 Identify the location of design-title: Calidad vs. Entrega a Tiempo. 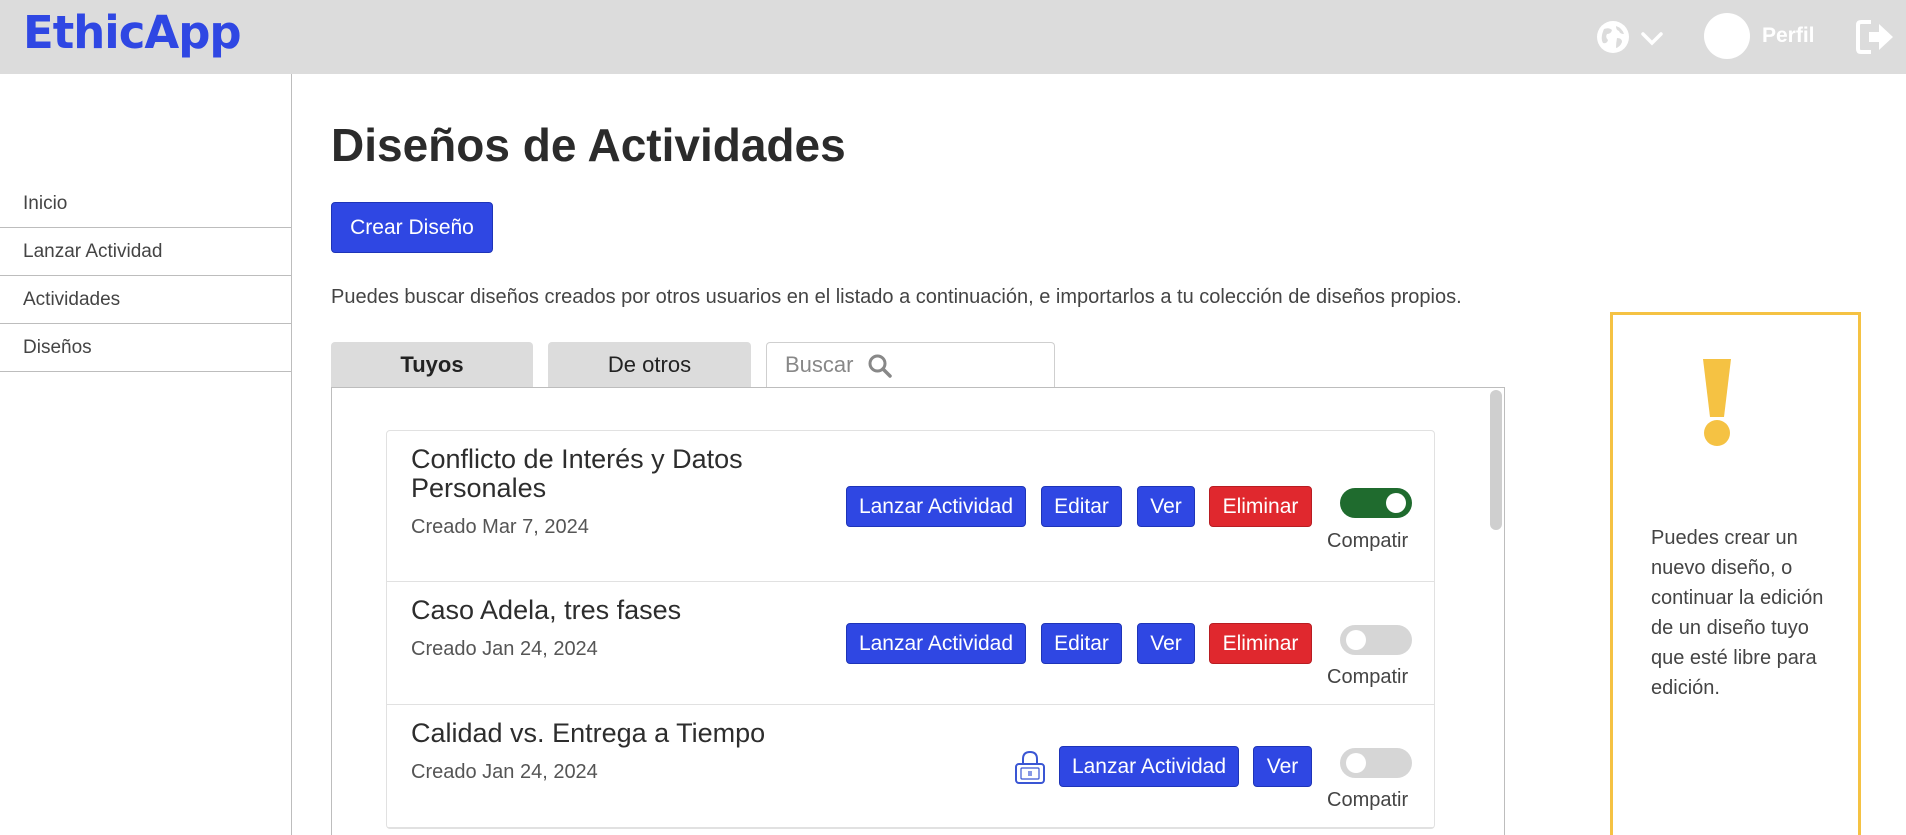
(588, 733).